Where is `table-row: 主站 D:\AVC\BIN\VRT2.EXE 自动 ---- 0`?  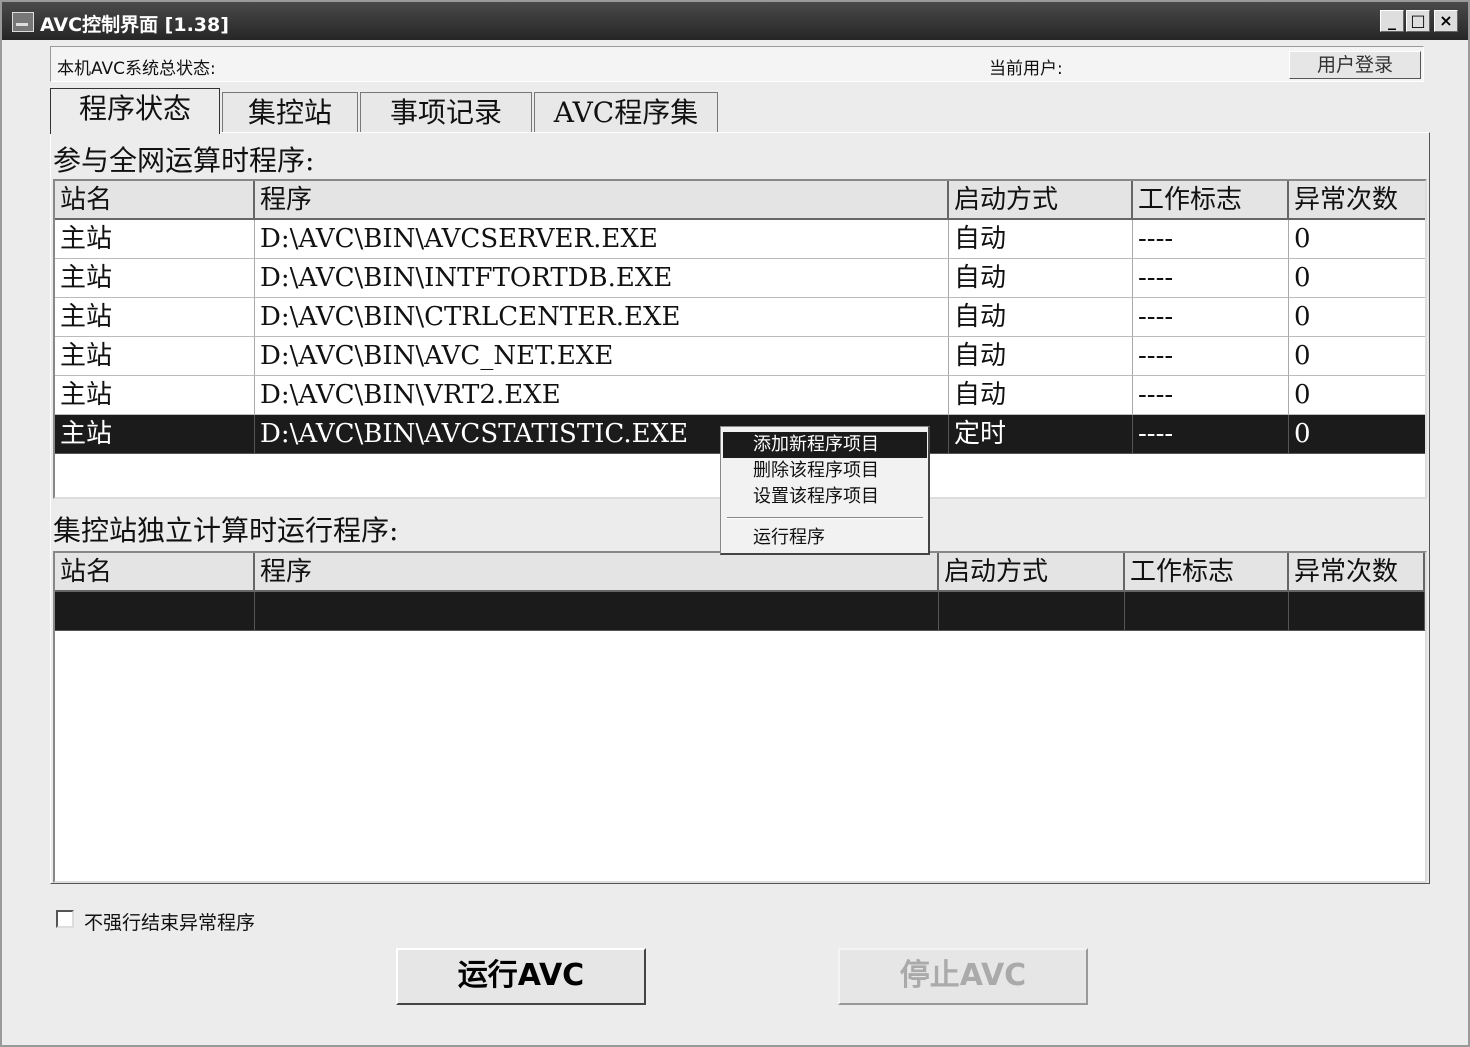
table-row: 主站 D:\AVC\BIN\VRT2.EXE 自动 ---- 0 is located at coordinates (740, 395).